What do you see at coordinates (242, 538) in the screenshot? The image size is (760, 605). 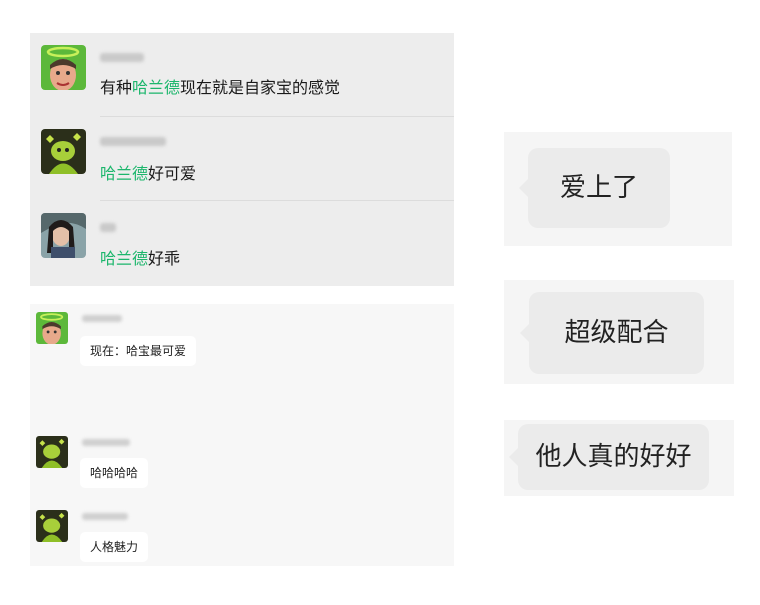 I see `chat-message: 人格魅力` at bounding box center [242, 538].